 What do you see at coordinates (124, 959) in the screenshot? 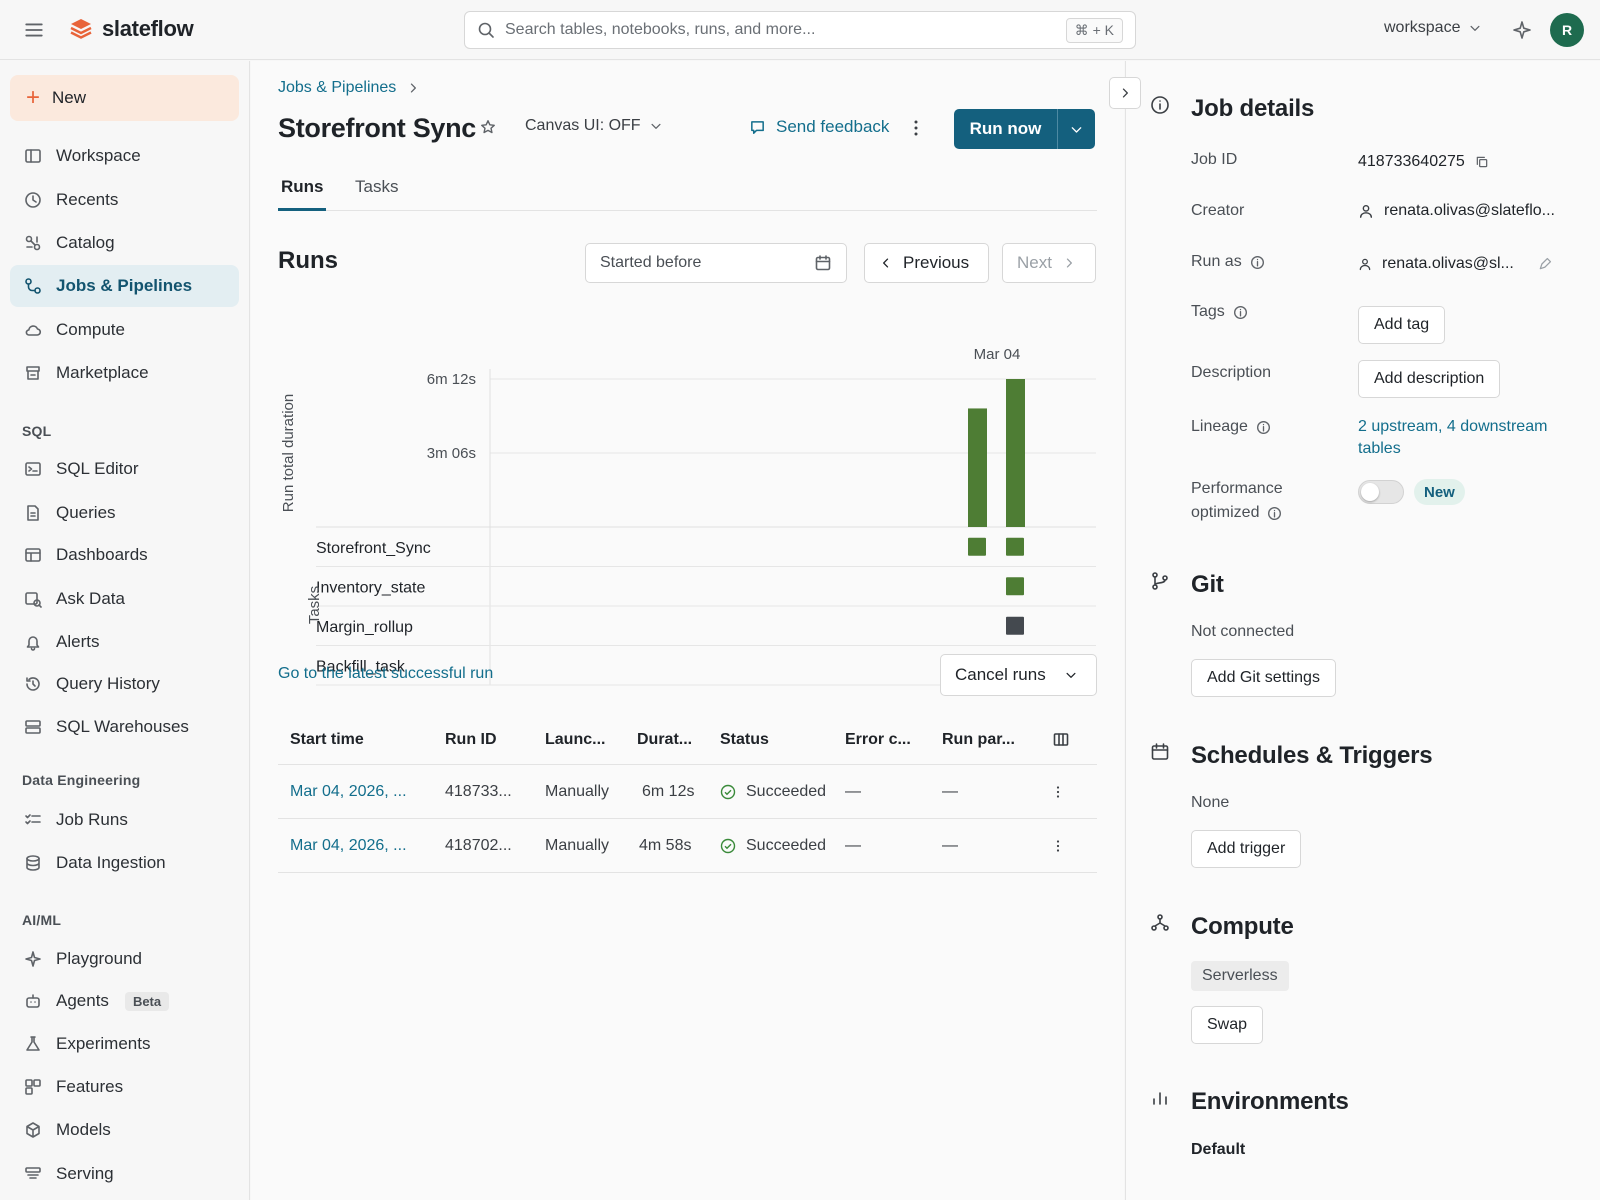
I see `sidebar-item-playground: Playground` at bounding box center [124, 959].